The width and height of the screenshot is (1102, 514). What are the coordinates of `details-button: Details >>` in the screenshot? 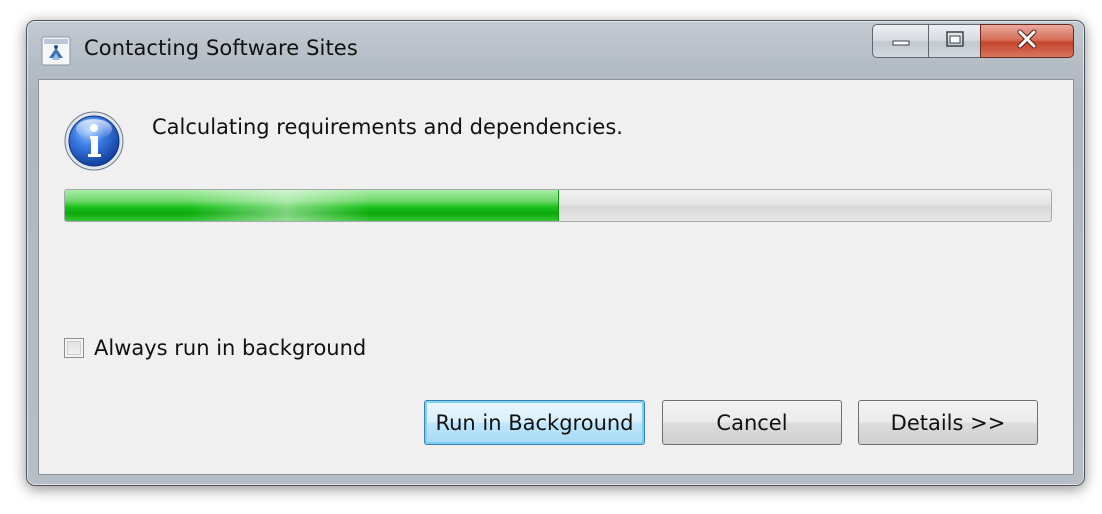 It's located at (948, 422).